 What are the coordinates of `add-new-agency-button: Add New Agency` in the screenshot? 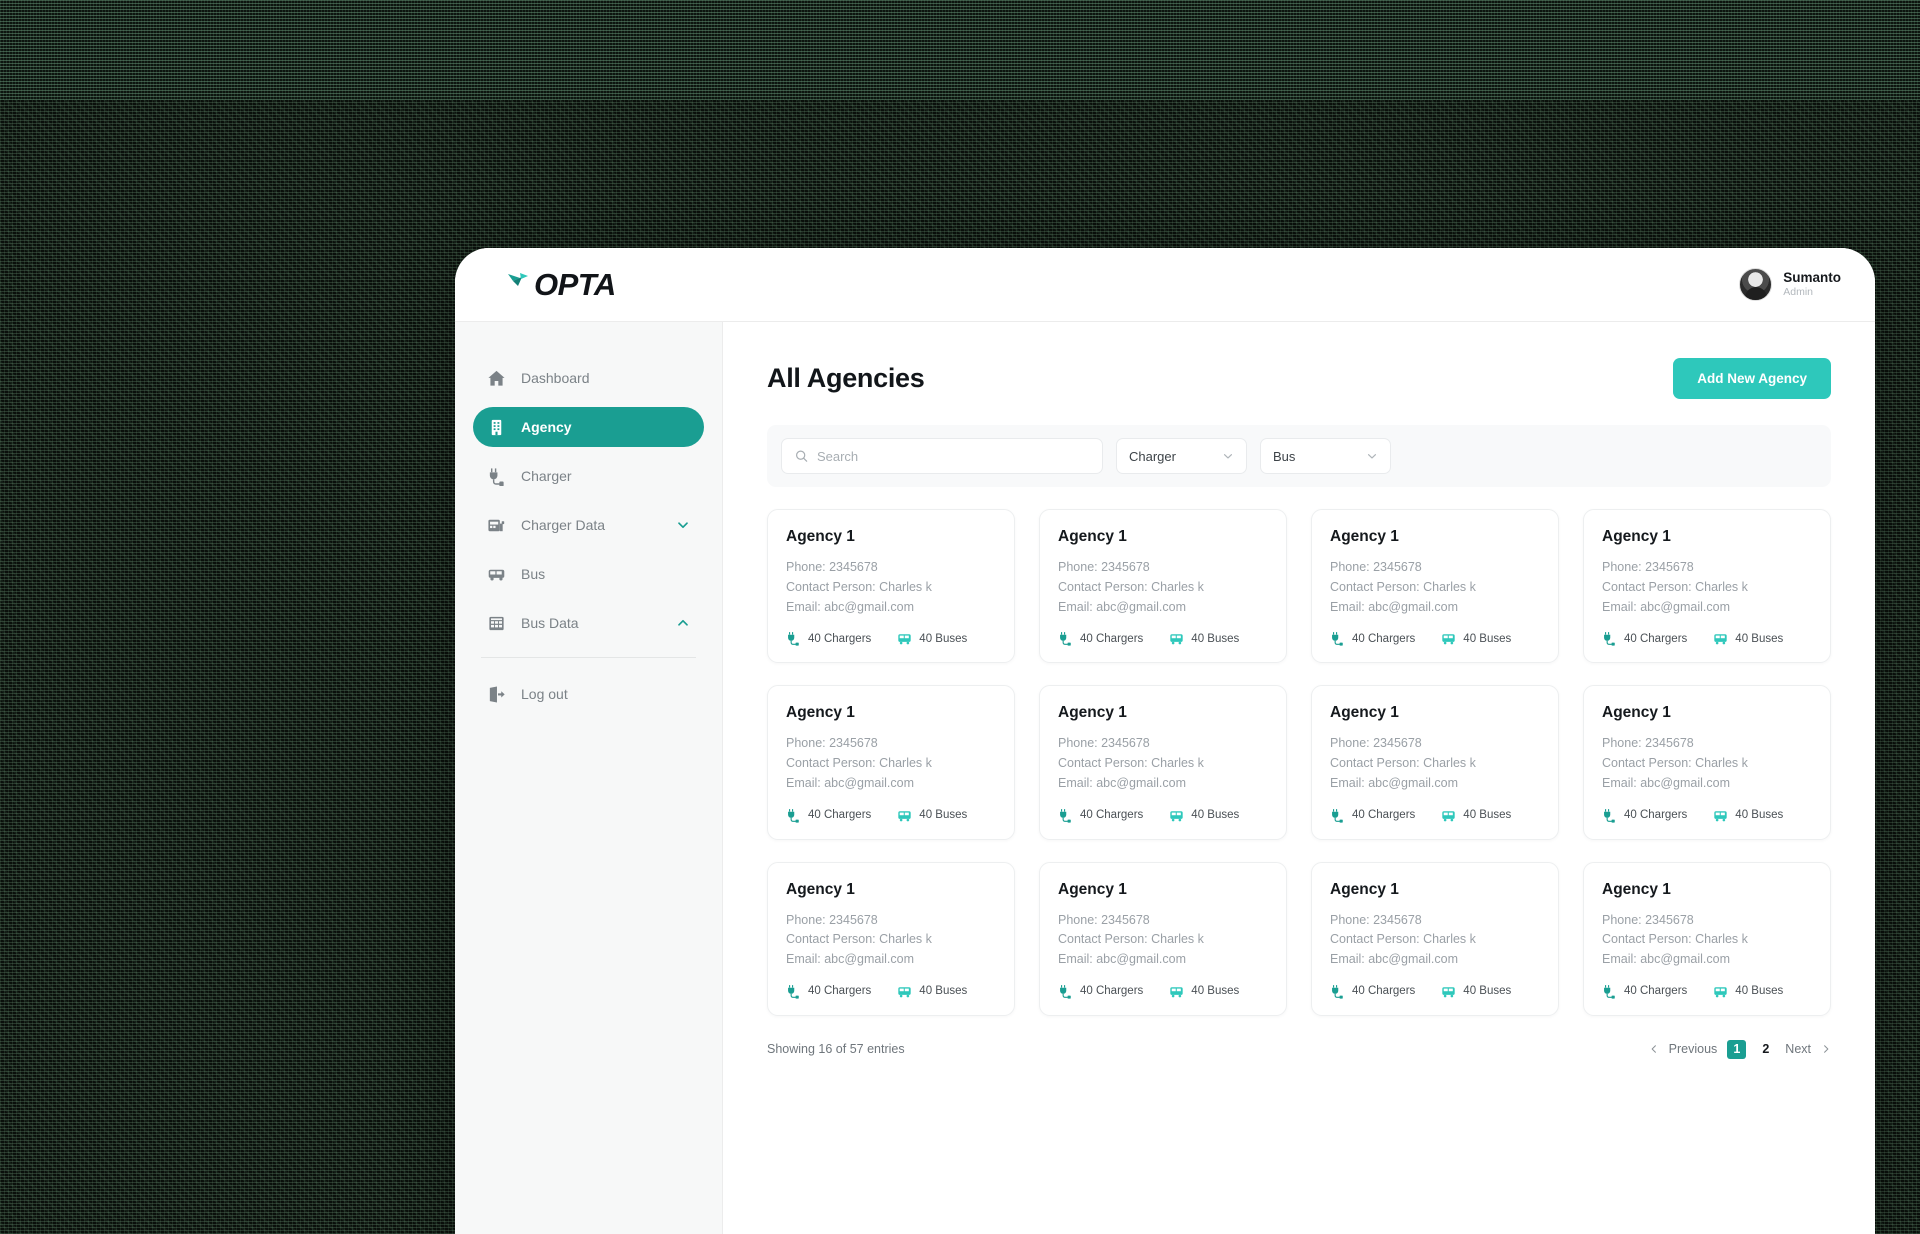 It's located at (1752, 378).